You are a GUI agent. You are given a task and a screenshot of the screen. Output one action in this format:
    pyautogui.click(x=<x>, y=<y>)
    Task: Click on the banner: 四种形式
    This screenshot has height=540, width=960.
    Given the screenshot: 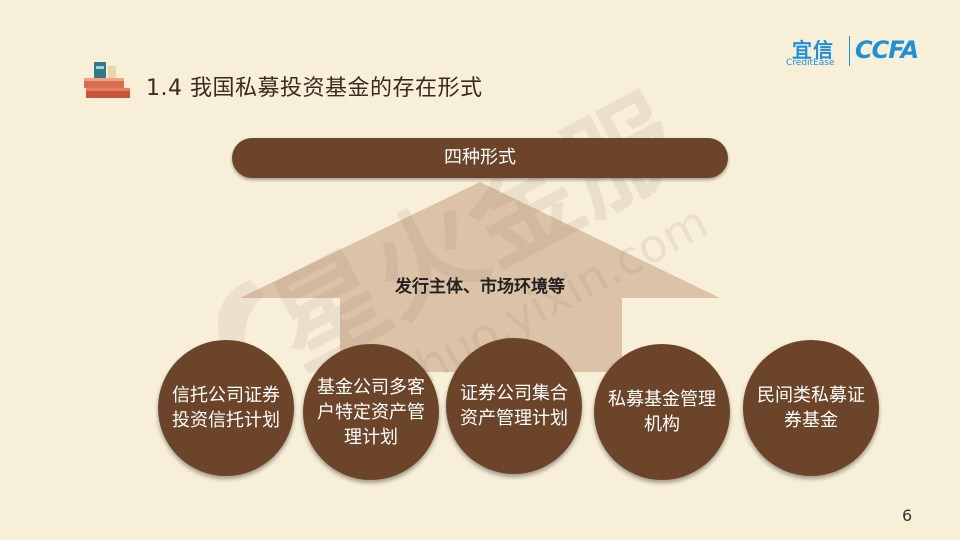 What is the action you would take?
    pyautogui.click(x=480, y=158)
    